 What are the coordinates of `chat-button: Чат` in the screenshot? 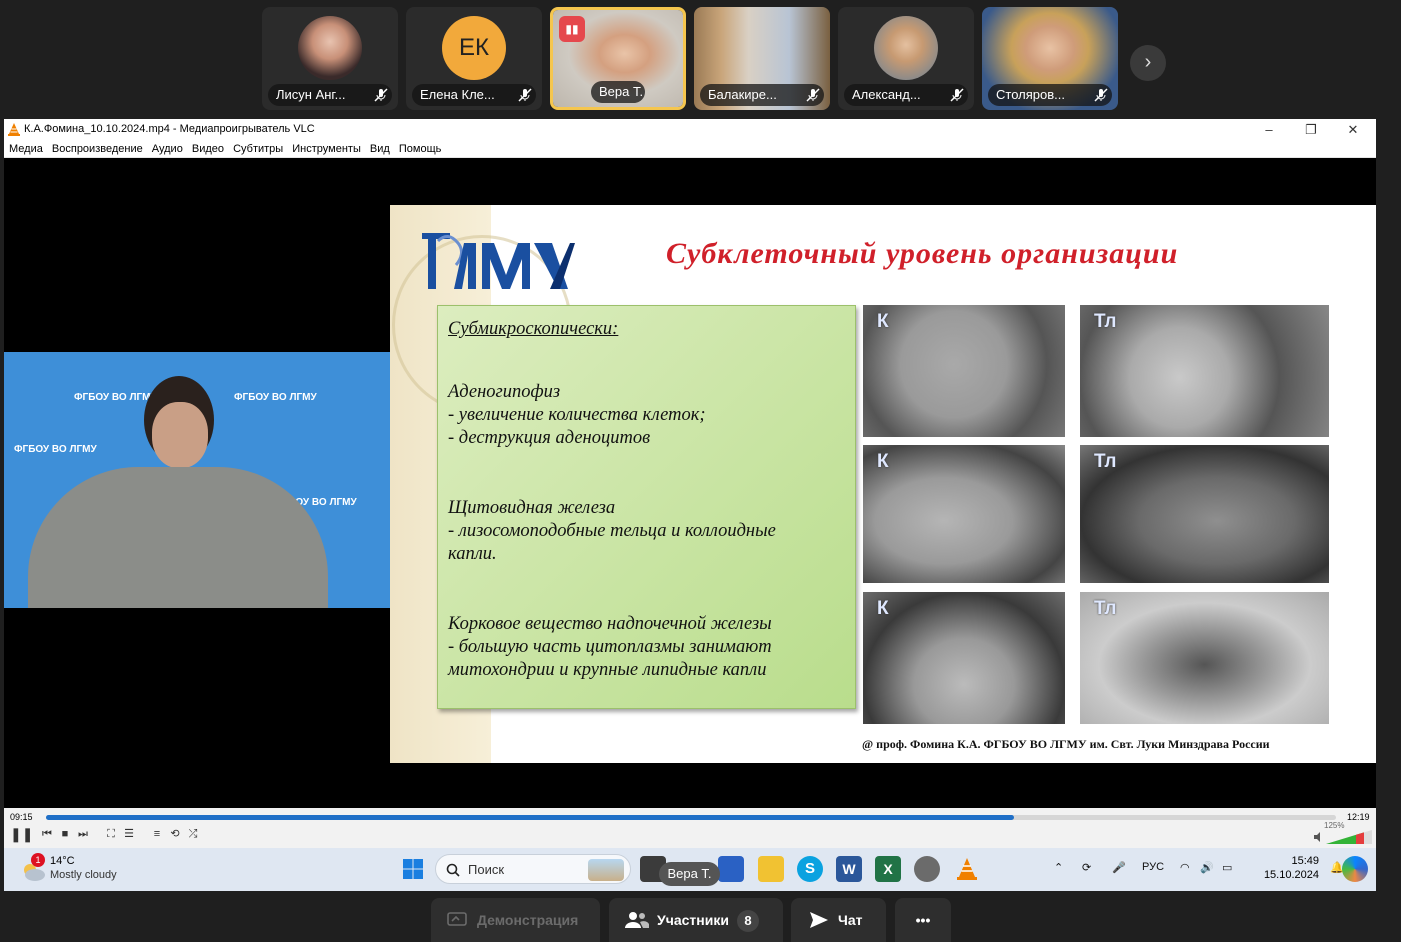 It's located at (838, 920).